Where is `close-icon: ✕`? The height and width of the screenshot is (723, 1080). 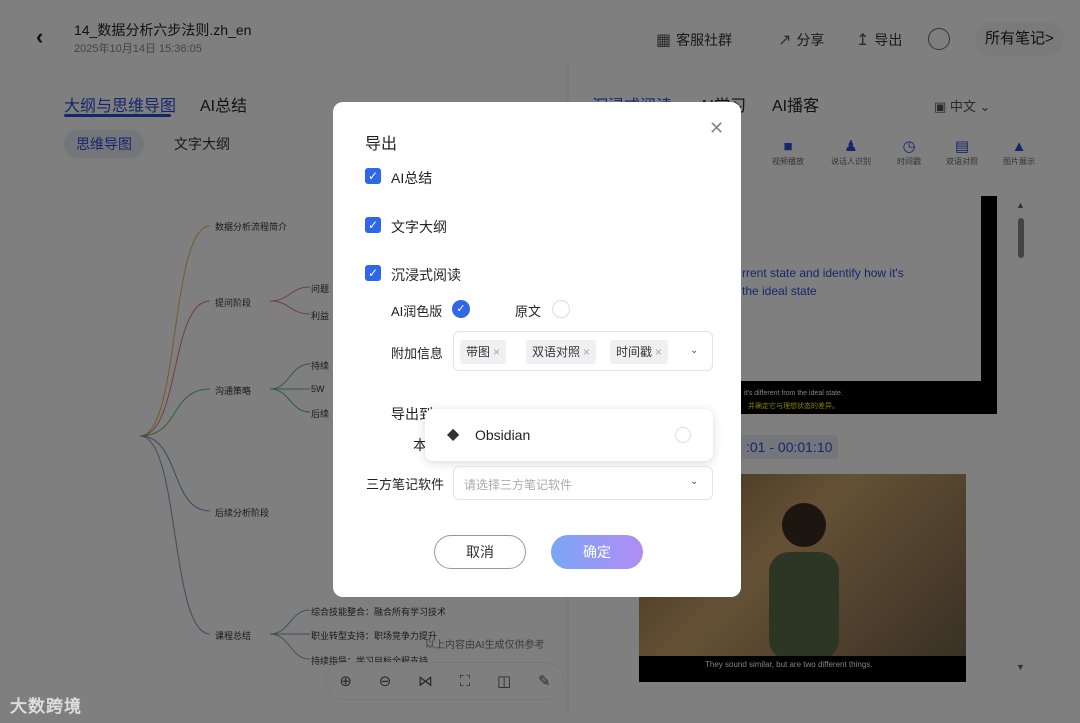 close-icon: ✕ is located at coordinates (716, 128).